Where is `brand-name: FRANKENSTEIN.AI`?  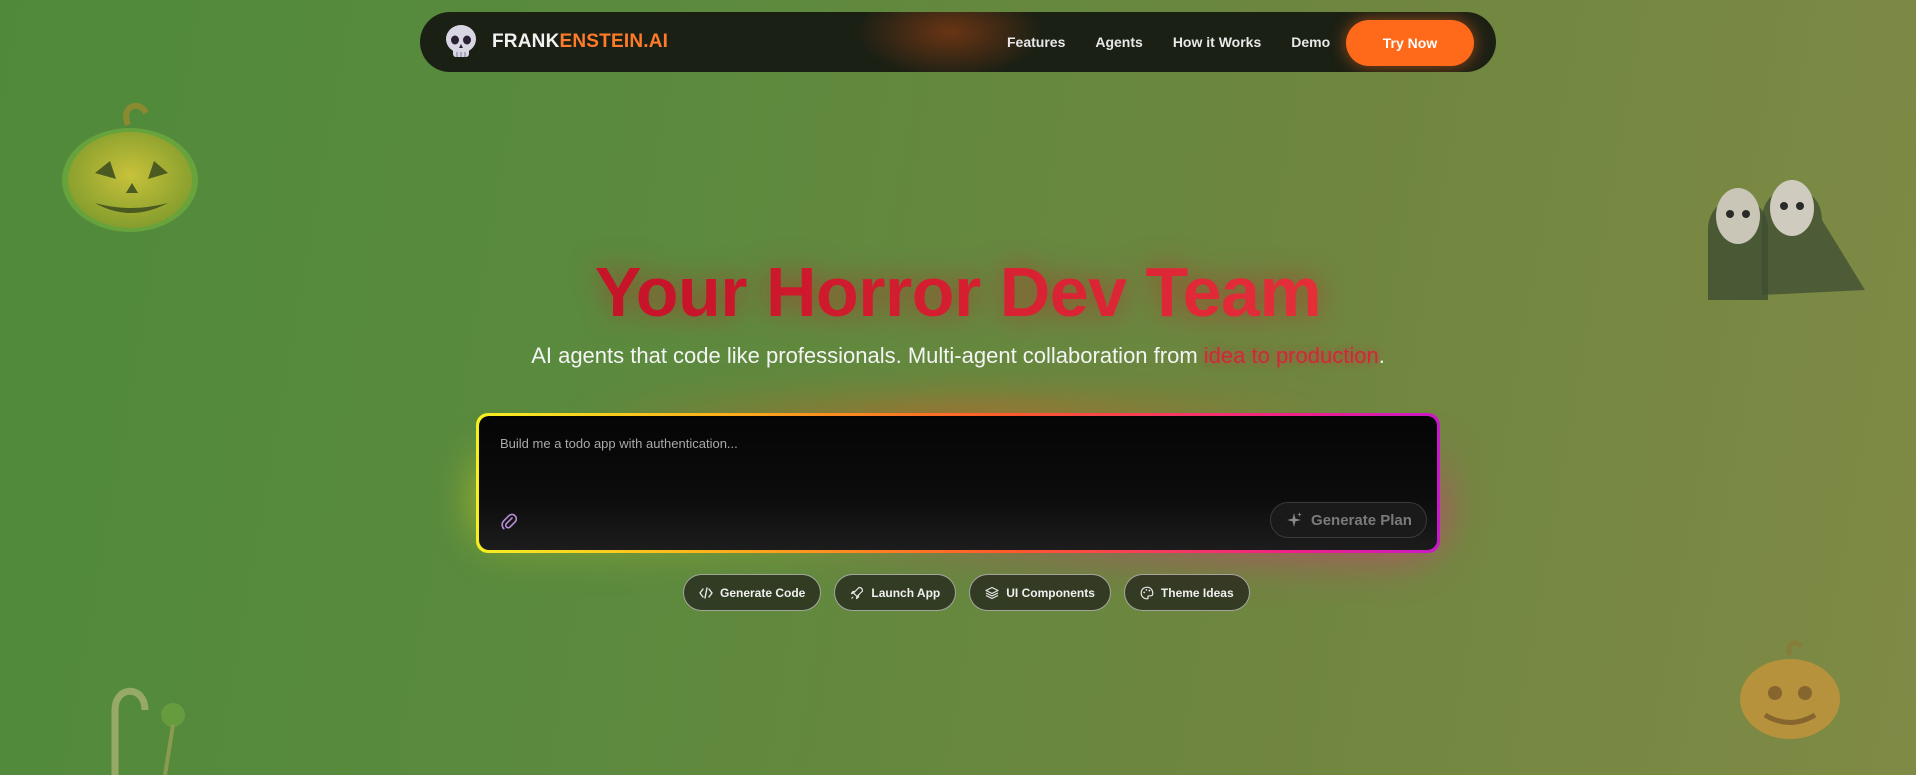
brand-name: FRANKENSTEIN.AI is located at coordinates (580, 42).